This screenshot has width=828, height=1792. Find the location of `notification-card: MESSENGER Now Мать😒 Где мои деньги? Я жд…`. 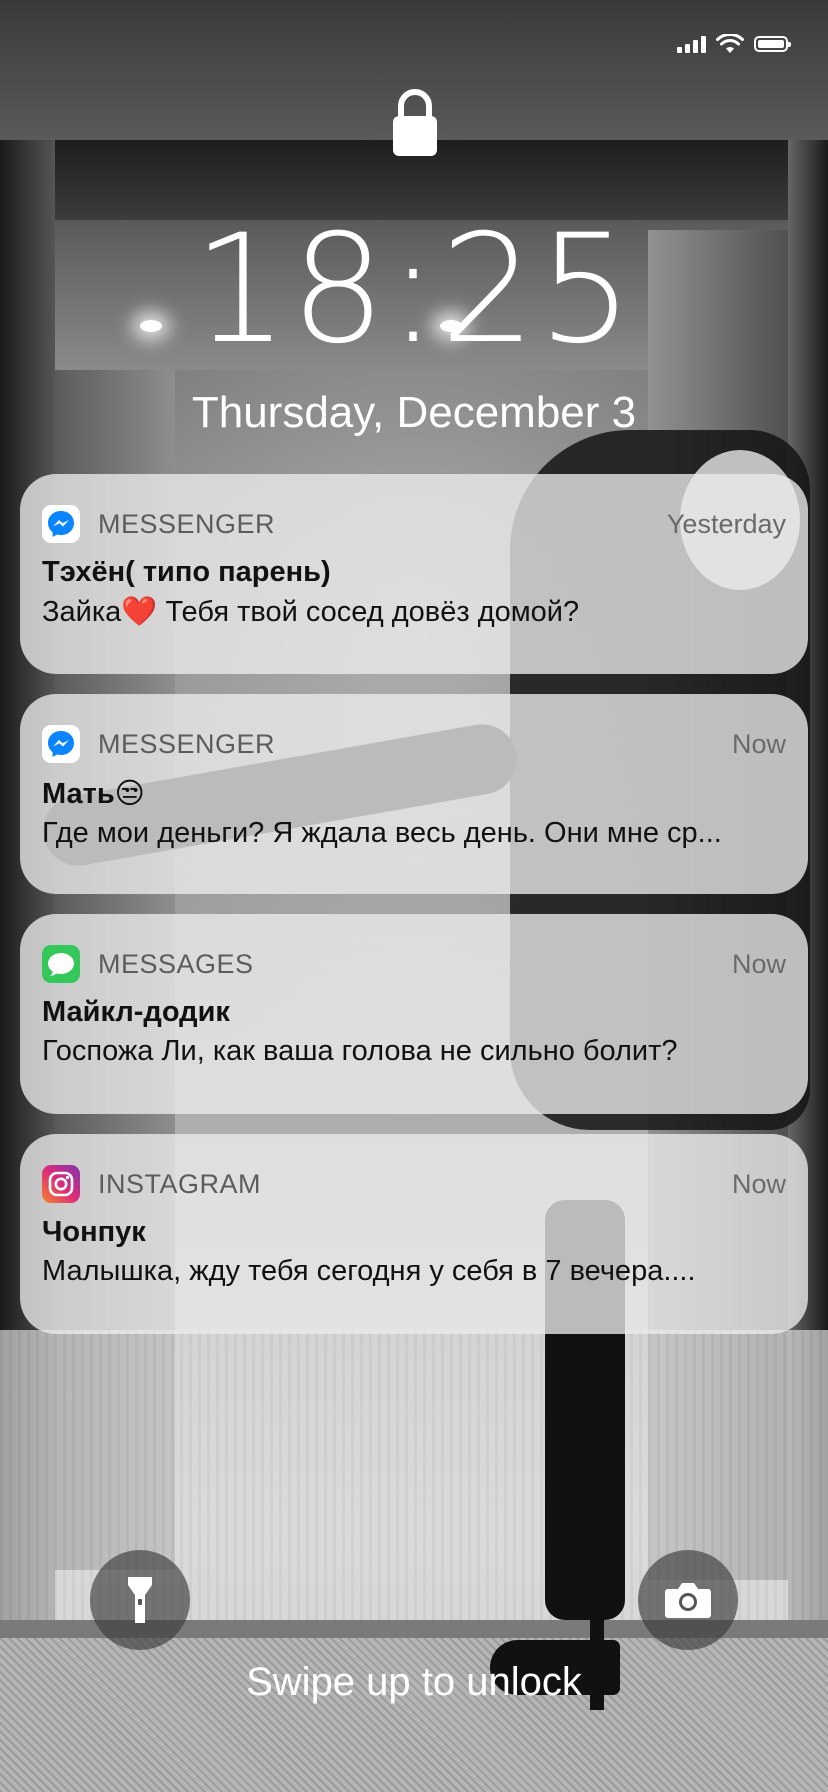

notification-card: MESSENGER Now Мать😒 Где мои деньги? Я жд… is located at coordinates (414, 794).